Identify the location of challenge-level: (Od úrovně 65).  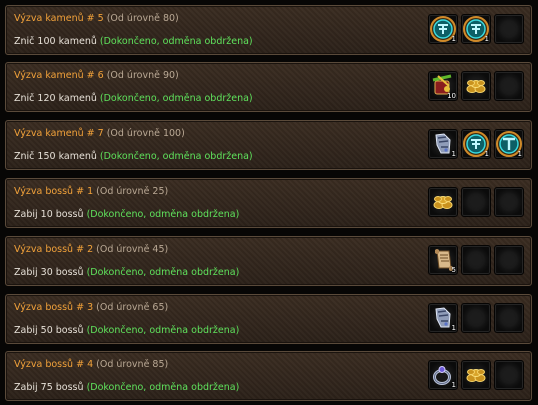
(132, 307).